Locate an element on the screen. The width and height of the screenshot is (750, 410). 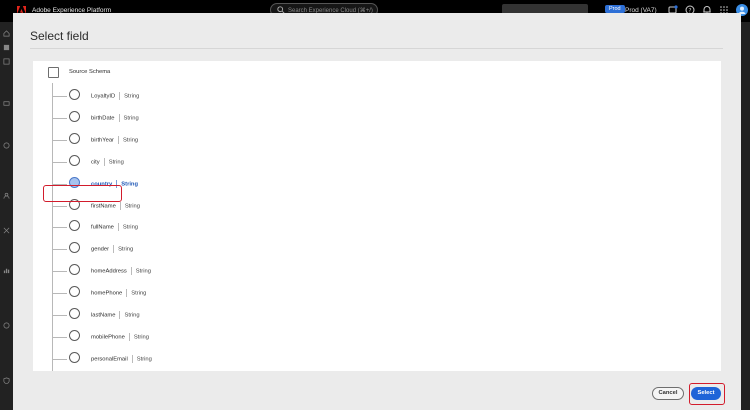
field-name: firstName is located at coordinates (103, 206).